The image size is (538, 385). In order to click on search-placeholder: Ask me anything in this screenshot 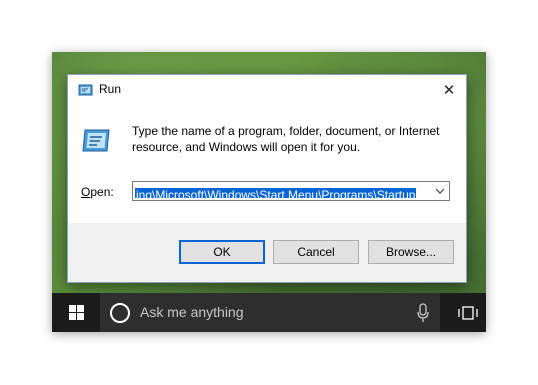, I will do `click(192, 312)`.